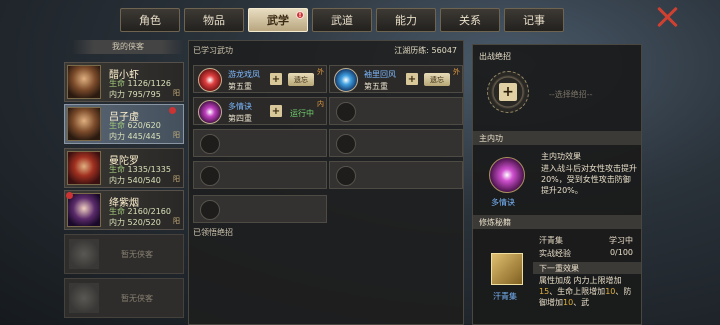 The image size is (720, 325). I want to click on tab-label: 武道, so click(342, 20).